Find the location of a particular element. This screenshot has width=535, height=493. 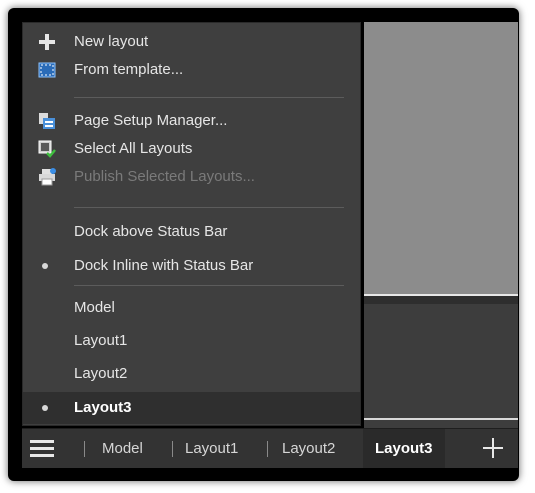

menu-item-dock-above-status-bar: Dock above Status Bar is located at coordinates (191, 232).